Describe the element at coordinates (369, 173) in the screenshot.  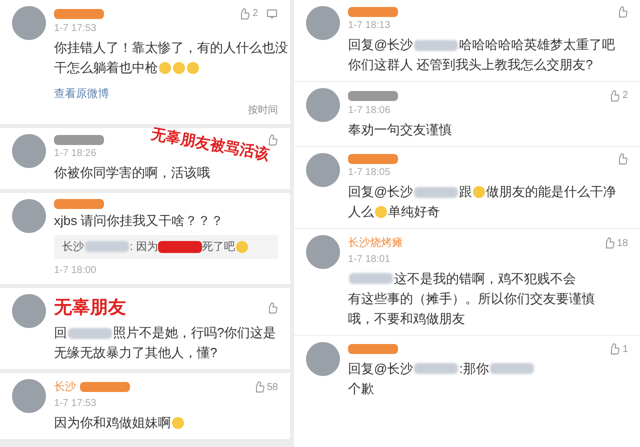
I see `timestamp: 1-7 18:05` at that location.